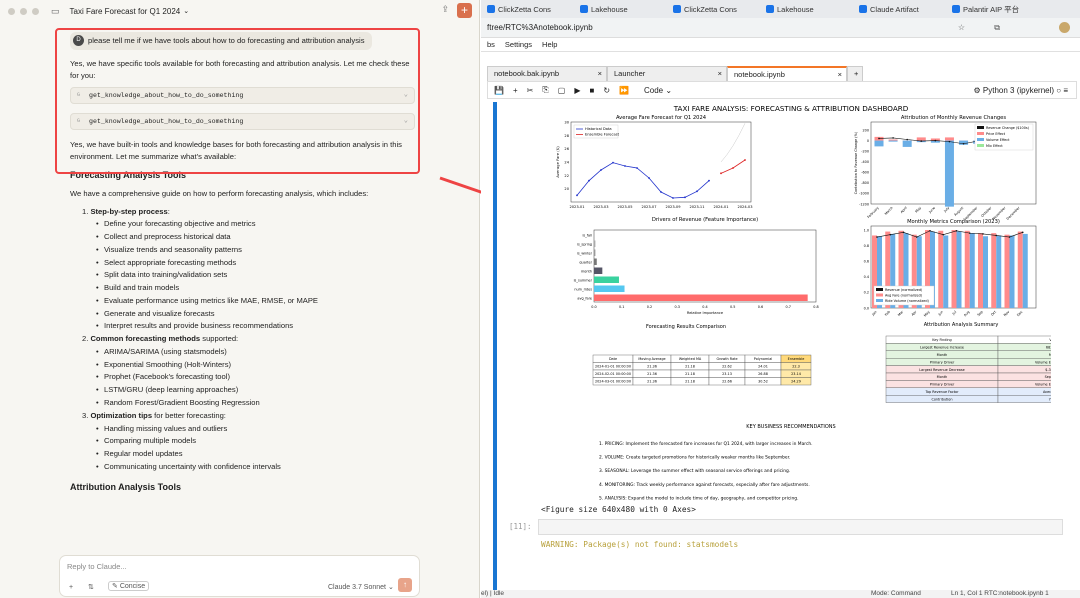 The height and width of the screenshot is (598, 1080). I want to click on stop-icon: ■, so click(591, 90).